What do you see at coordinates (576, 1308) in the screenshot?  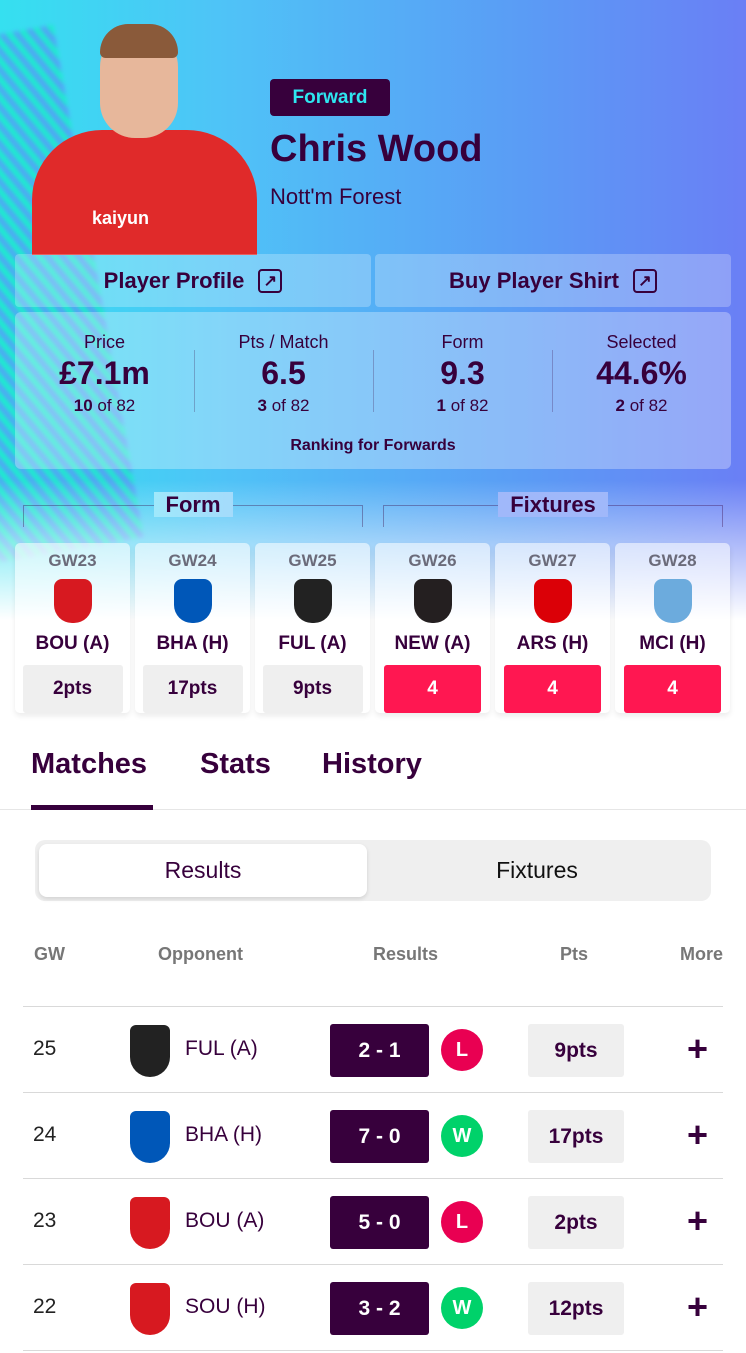 I see `row-points: 12pts` at bounding box center [576, 1308].